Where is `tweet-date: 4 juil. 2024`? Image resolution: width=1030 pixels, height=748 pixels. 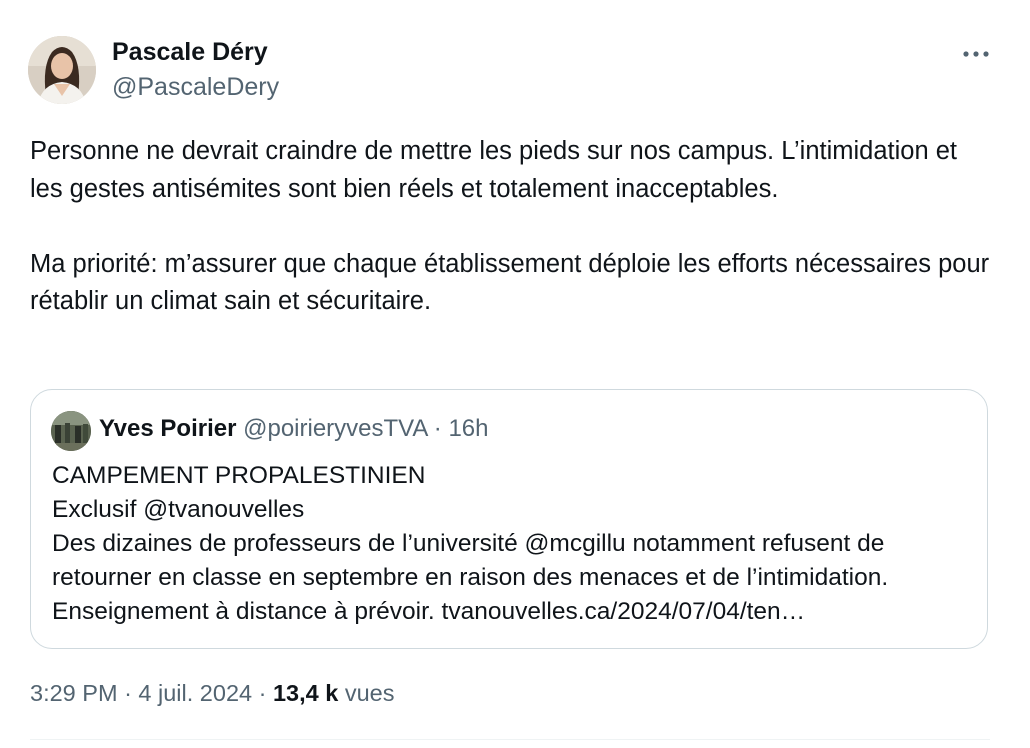
tweet-date: 4 juil. 2024 is located at coordinates (195, 693).